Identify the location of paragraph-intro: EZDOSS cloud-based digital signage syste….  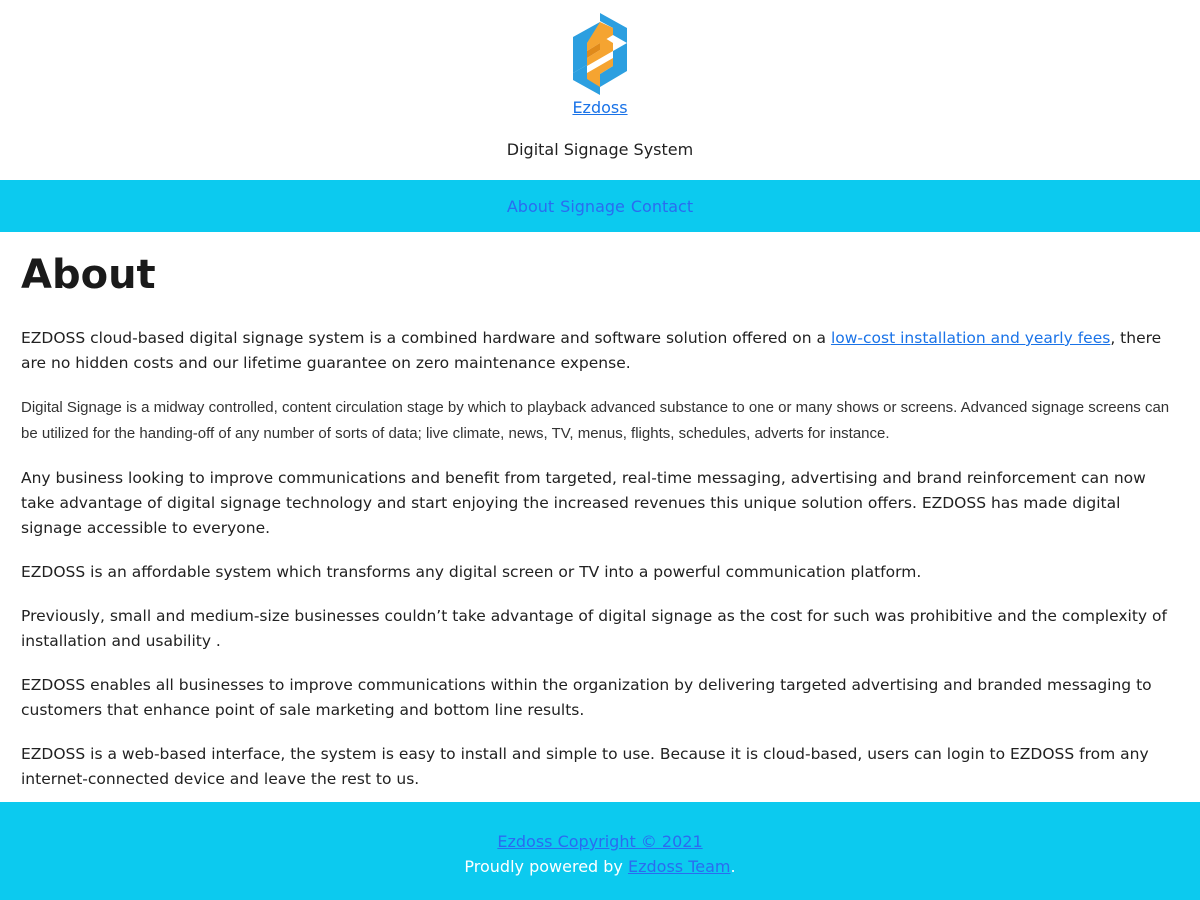
(600, 351).